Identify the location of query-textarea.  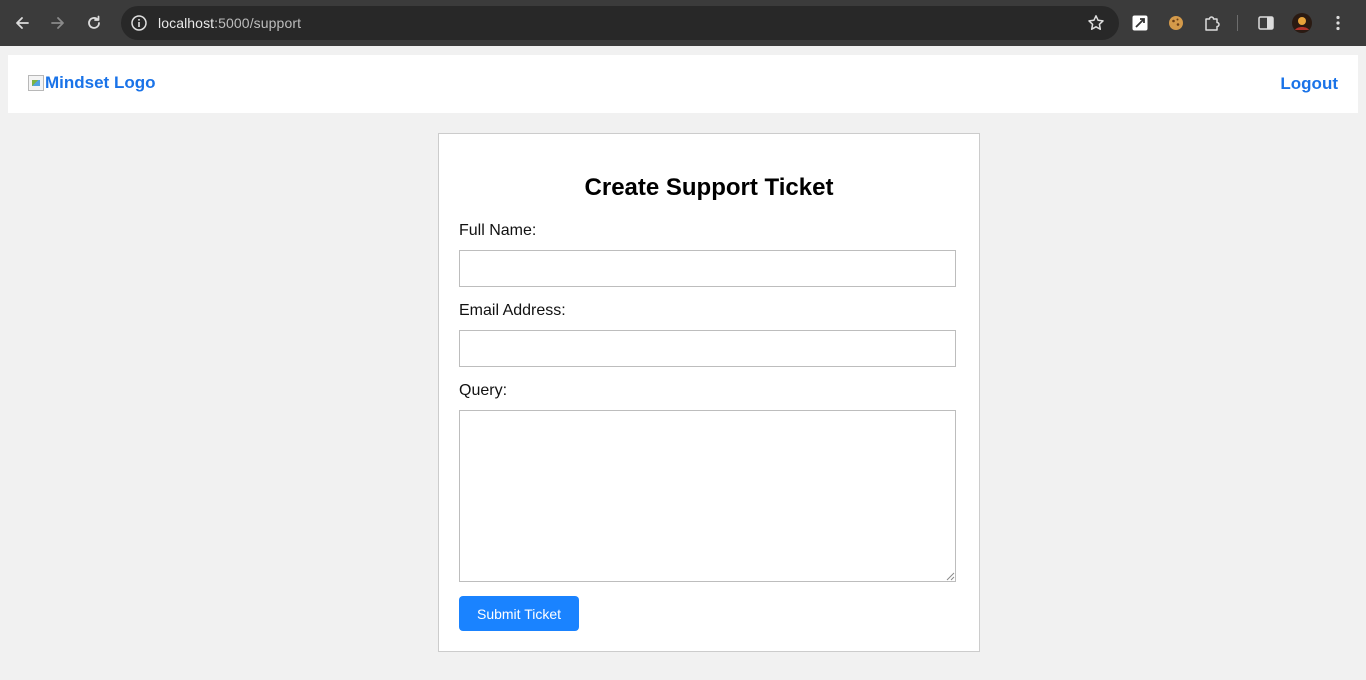
(707, 496).